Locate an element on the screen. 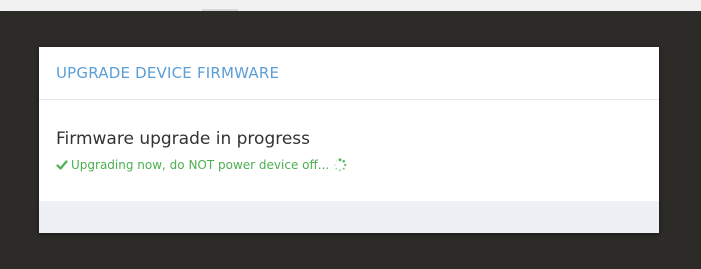 The height and width of the screenshot is (269, 701). status-heading: Firmware upgrade in progress is located at coordinates (183, 139).